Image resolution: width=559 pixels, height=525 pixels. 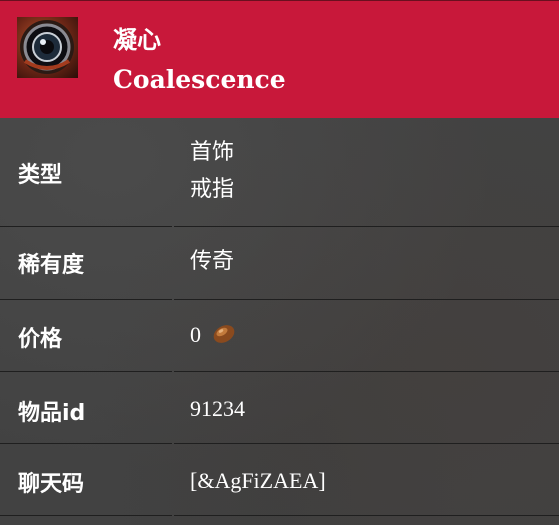 I want to click on row-chat-code: 聊天码 [&AgFiZAEA], so click(x=279, y=479).